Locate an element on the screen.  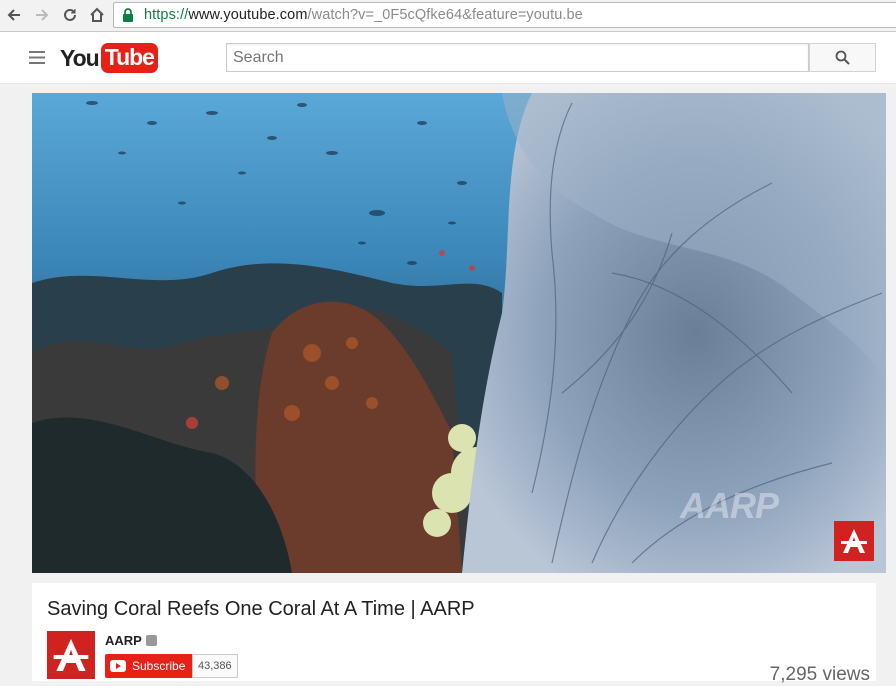
aarp-avatar-icon is located at coordinates (71, 655).